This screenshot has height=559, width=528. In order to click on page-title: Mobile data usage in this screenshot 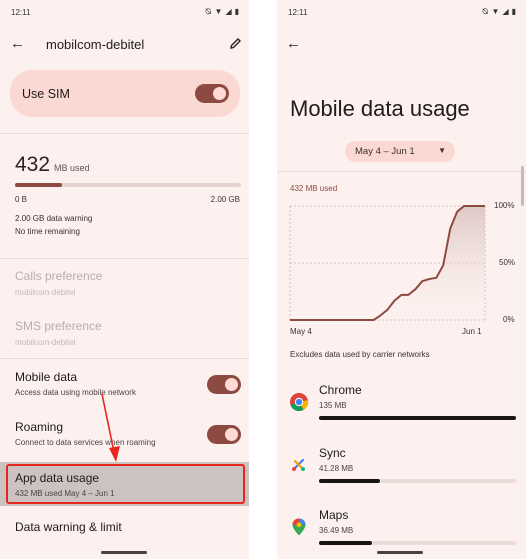, I will do `click(380, 108)`.